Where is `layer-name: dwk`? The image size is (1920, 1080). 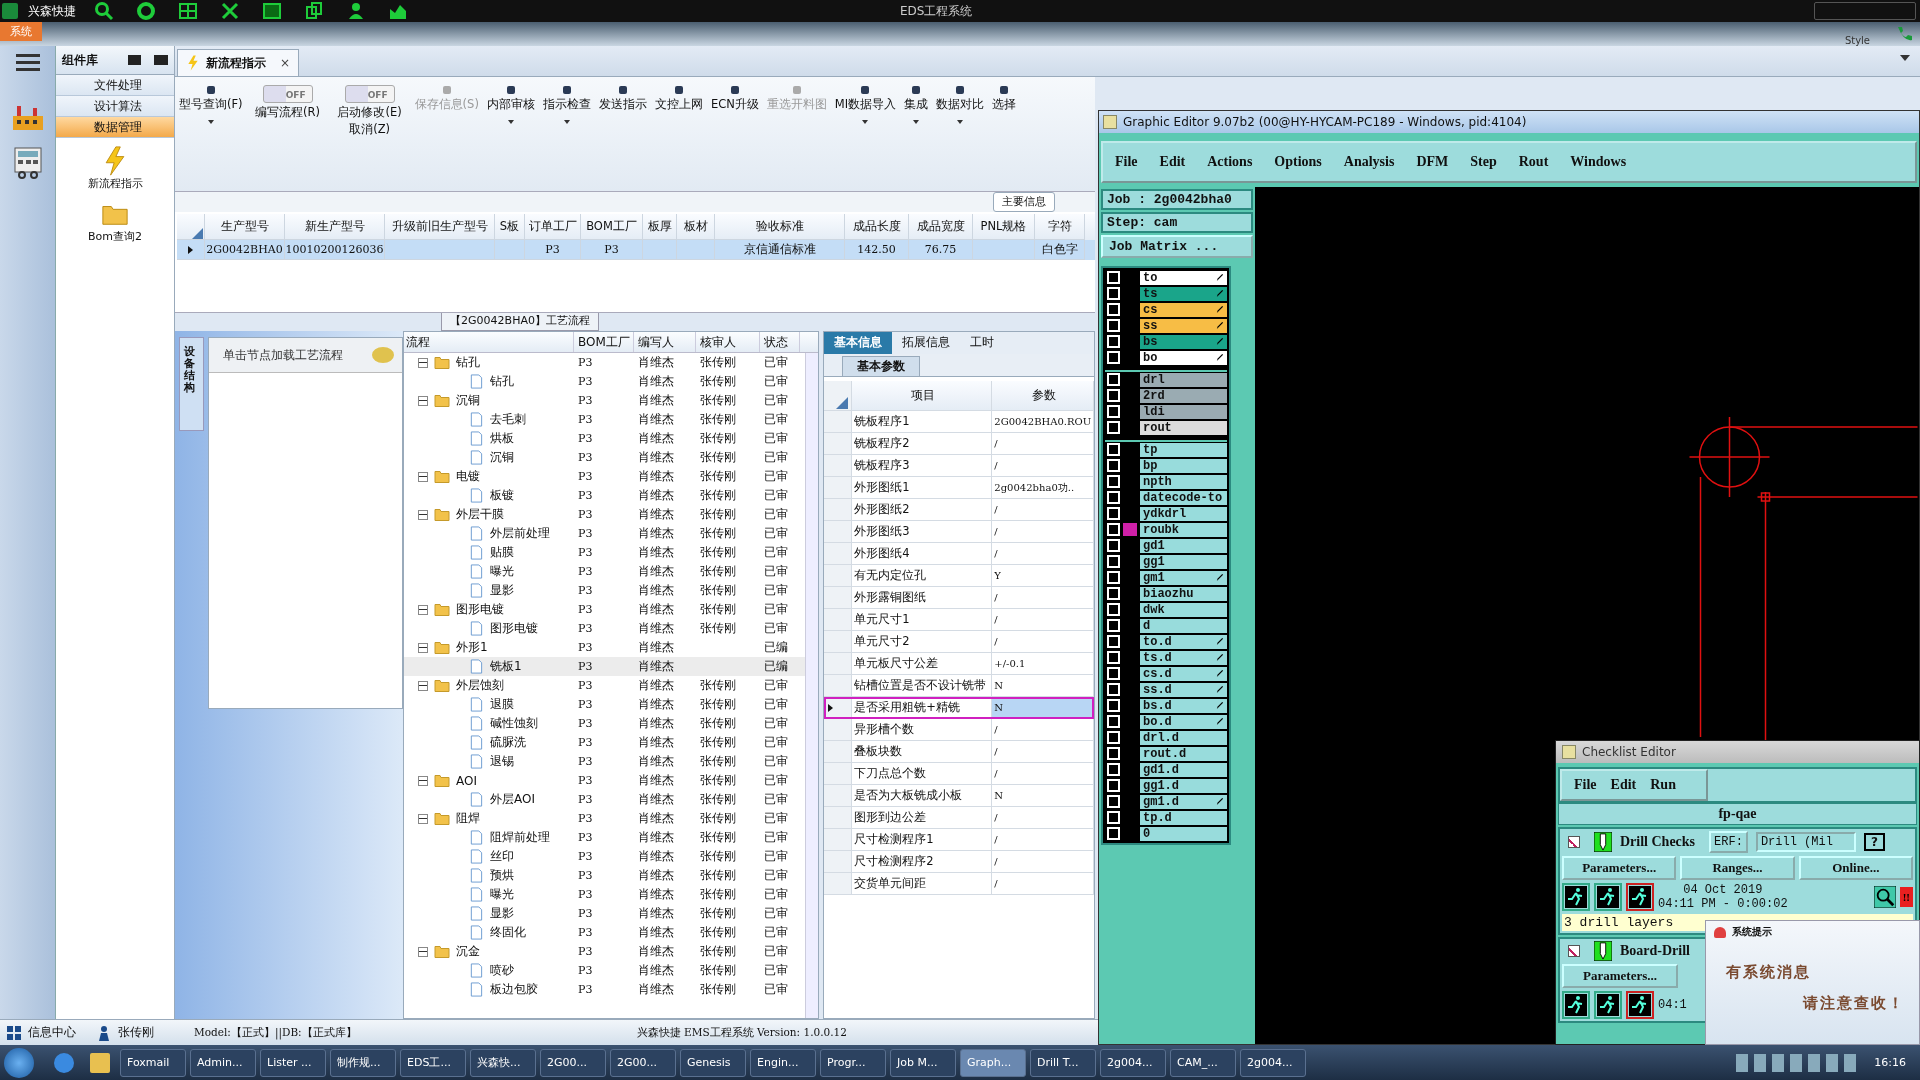 layer-name: dwk is located at coordinates (1183, 609).